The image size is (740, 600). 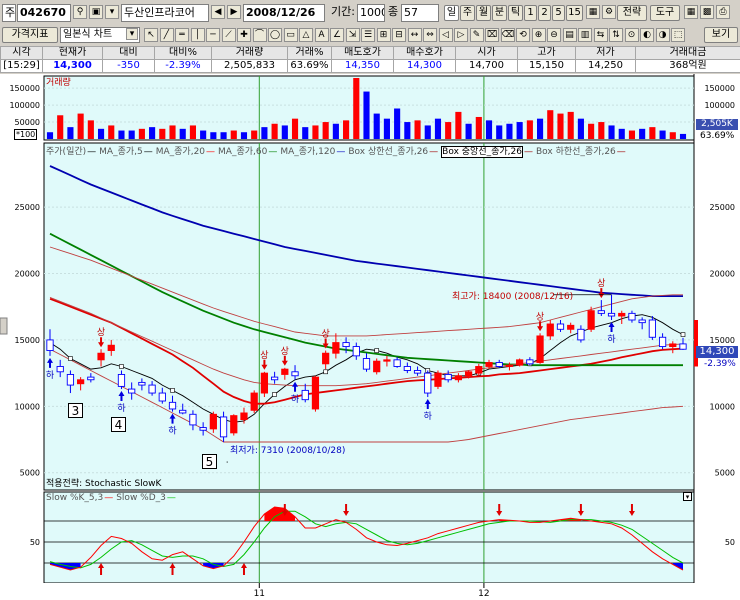 What do you see at coordinates (352, 35) in the screenshot?
I see `extend-icon: ⇲` at bounding box center [352, 35].